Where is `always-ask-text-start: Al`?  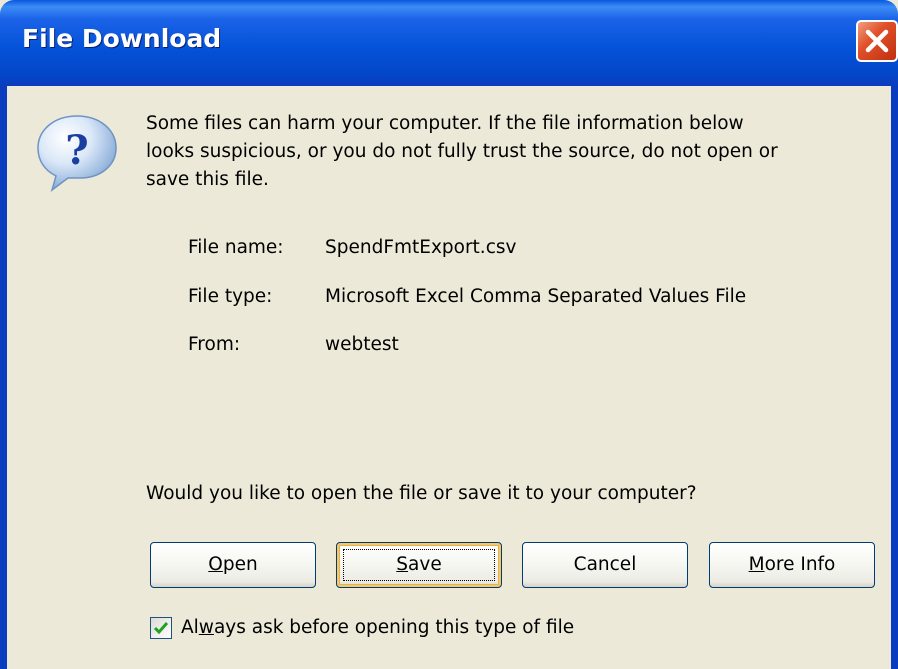
always-ask-text-start: Al is located at coordinates (190, 627).